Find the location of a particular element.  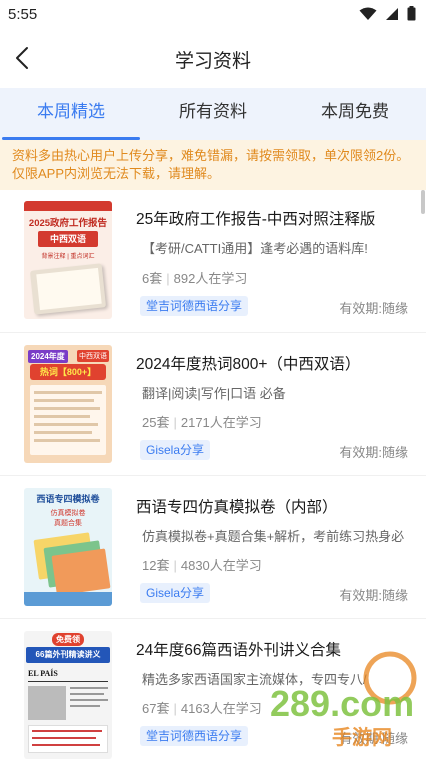

item-learners: 2171人在学习 is located at coordinates (221, 422).